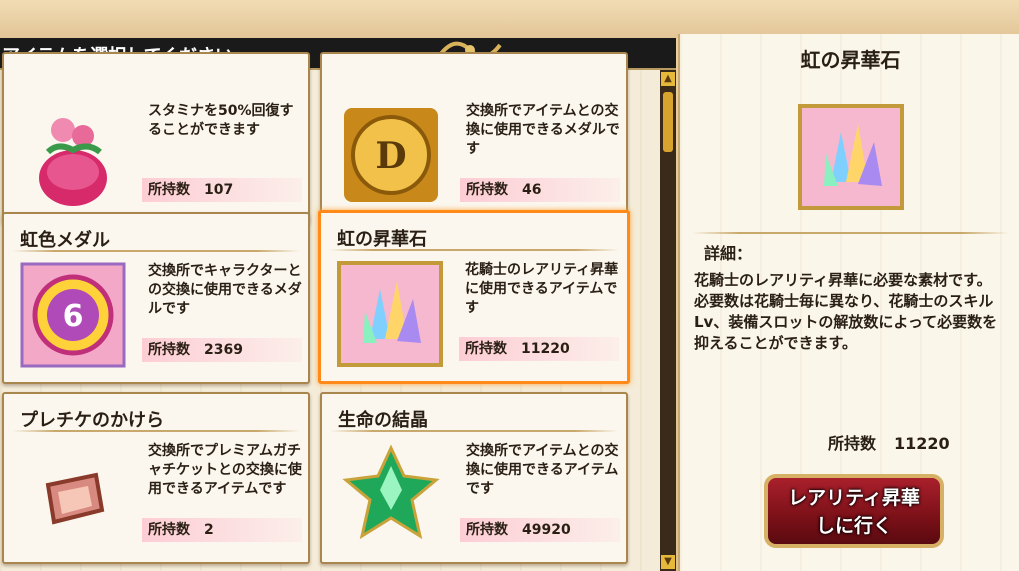 Image resolution: width=1019 pixels, height=571 pixels. What do you see at coordinates (668, 320) in the screenshot?
I see `list-scrollbar: ▲ ▼` at bounding box center [668, 320].